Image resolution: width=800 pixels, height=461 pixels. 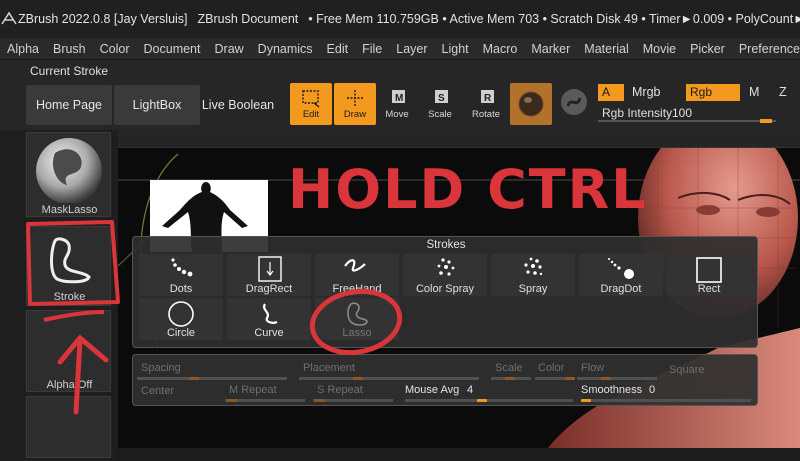 What do you see at coordinates (229, 48) in the screenshot?
I see `menu-draw: Draw` at bounding box center [229, 48].